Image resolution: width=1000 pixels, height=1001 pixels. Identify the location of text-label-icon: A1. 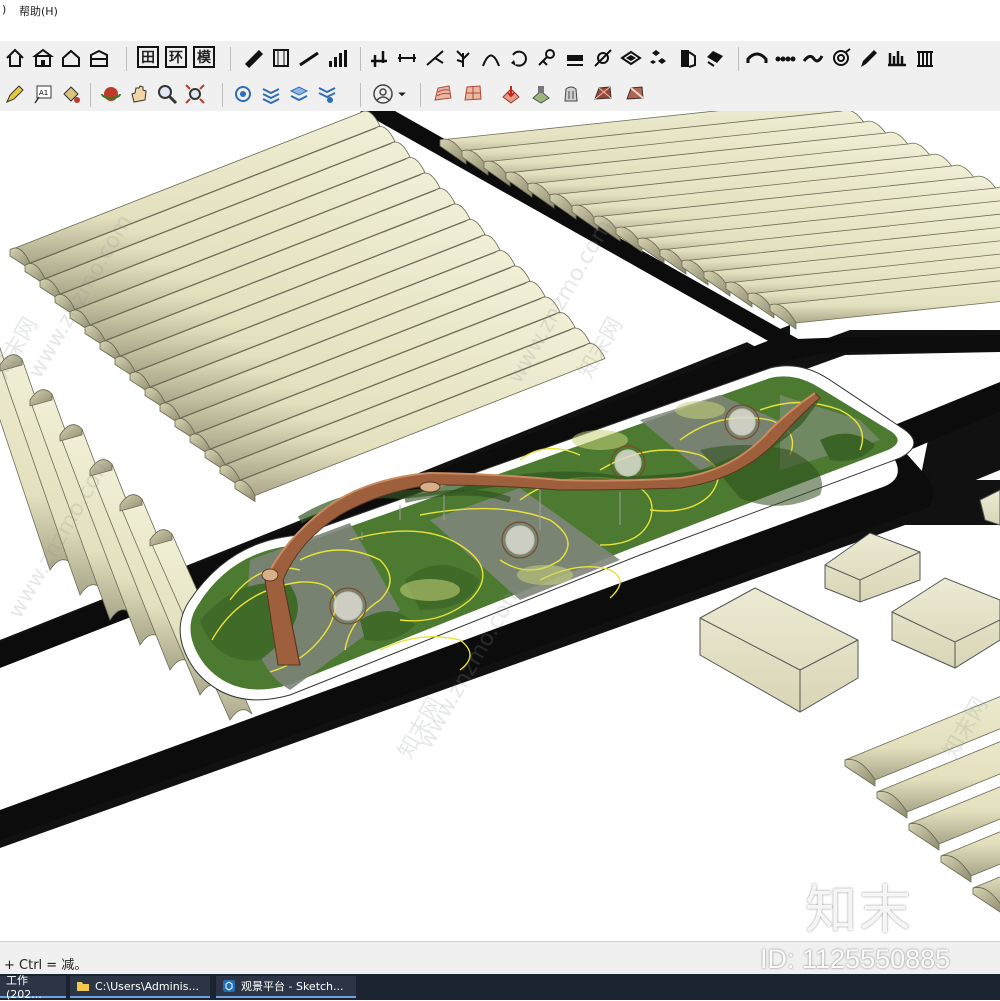
(43, 94).